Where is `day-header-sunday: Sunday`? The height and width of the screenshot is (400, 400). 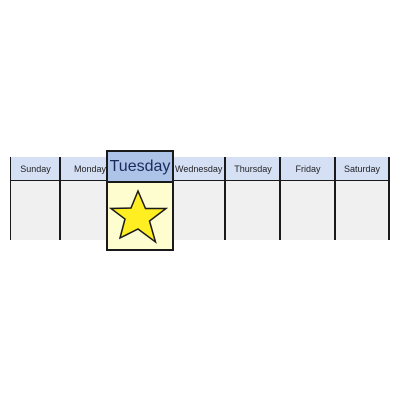 day-header-sunday: Sunday is located at coordinates (35, 169).